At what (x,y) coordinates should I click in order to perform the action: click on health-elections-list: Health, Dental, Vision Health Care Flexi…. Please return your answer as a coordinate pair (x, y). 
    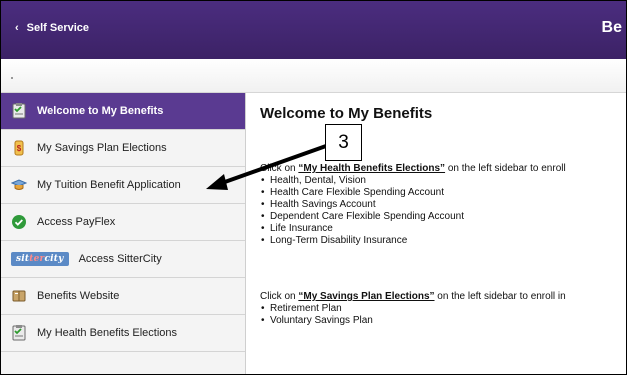
    Looking at the image, I should click on (362, 211).